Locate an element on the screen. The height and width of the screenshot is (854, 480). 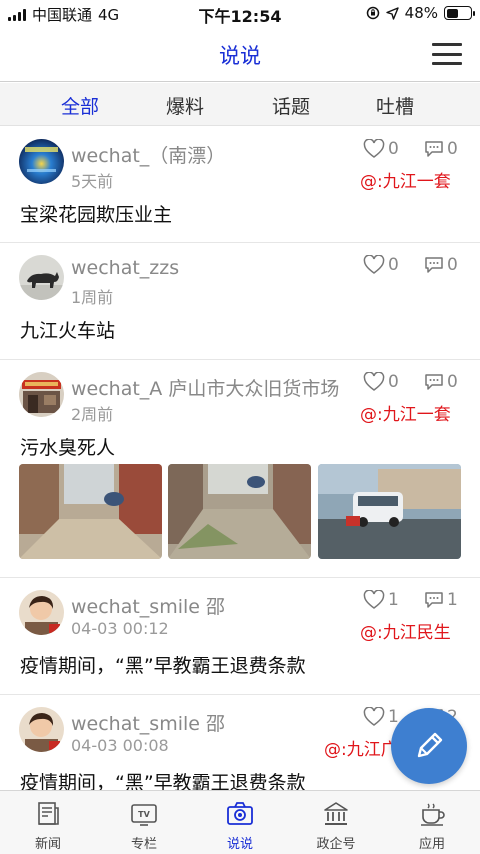
nav-label: 新闻 is located at coordinates (47, 844).